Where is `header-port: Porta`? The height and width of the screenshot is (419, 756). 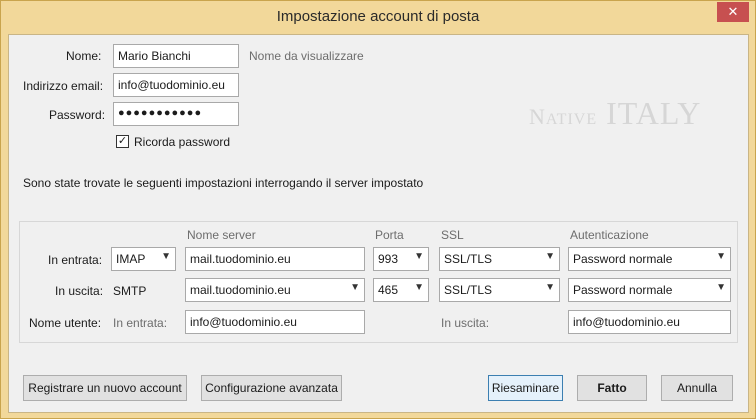 header-port: Porta is located at coordinates (389, 235).